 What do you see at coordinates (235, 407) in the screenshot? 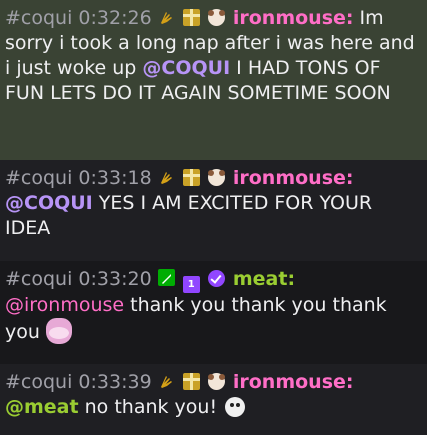
I see `face-emote-icon` at bounding box center [235, 407].